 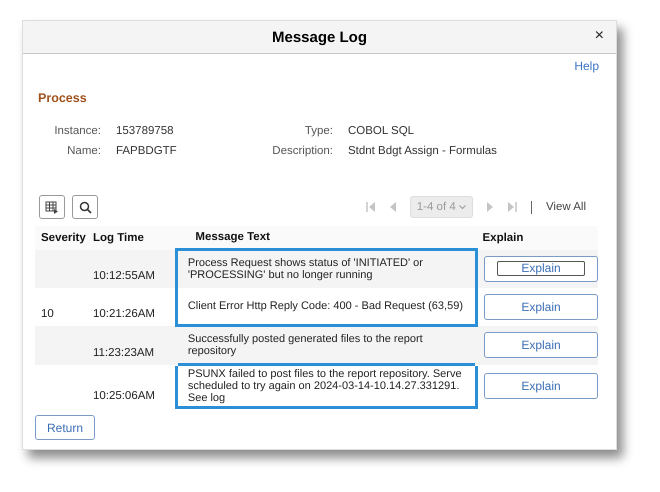 I want to click on table-cell: 10:21:26AM, so click(x=134, y=307).